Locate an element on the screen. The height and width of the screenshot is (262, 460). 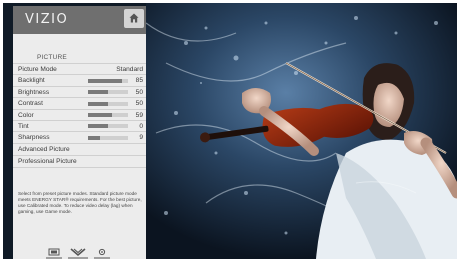
color-fill is located at coordinates (100, 115).